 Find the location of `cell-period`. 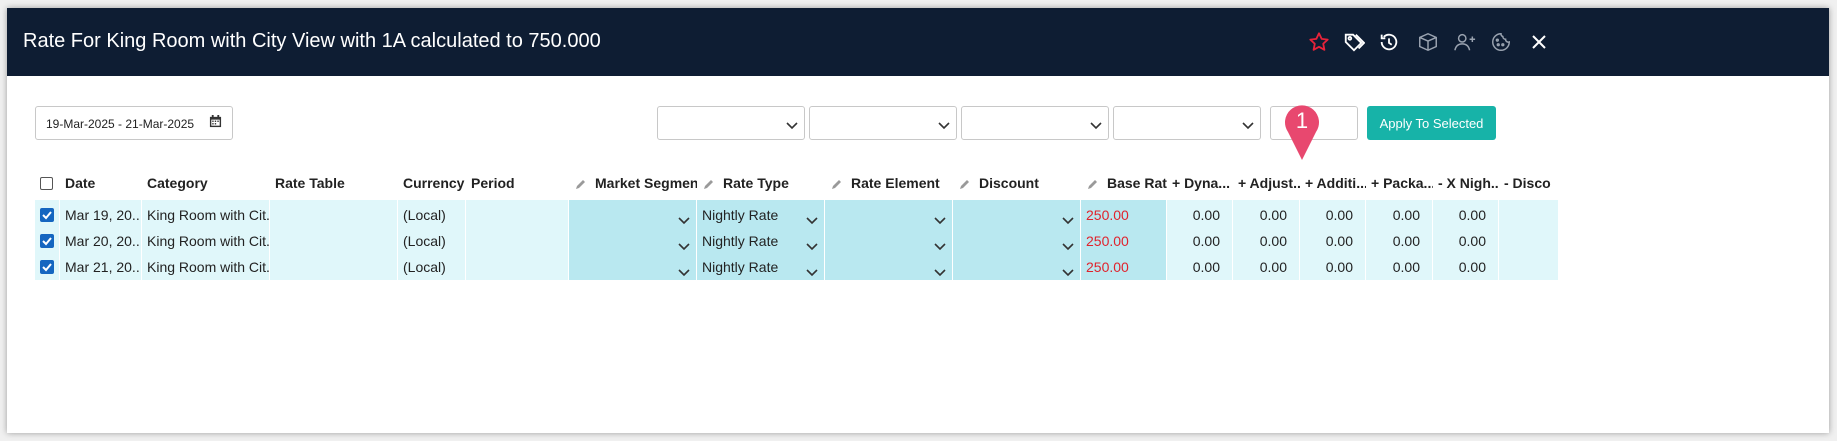

cell-period is located at coordinates (517, 266).